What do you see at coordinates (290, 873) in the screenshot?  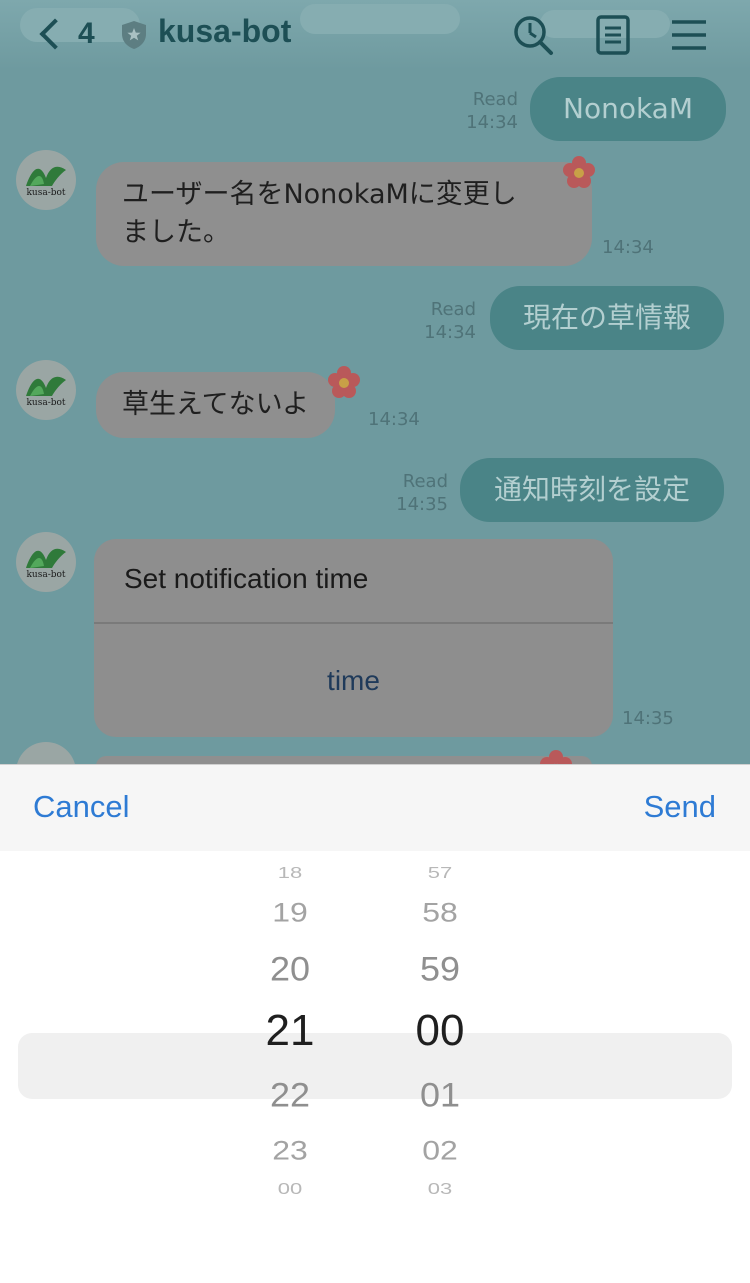 I see `hour-option: 18` at bounding box center [290, 873].